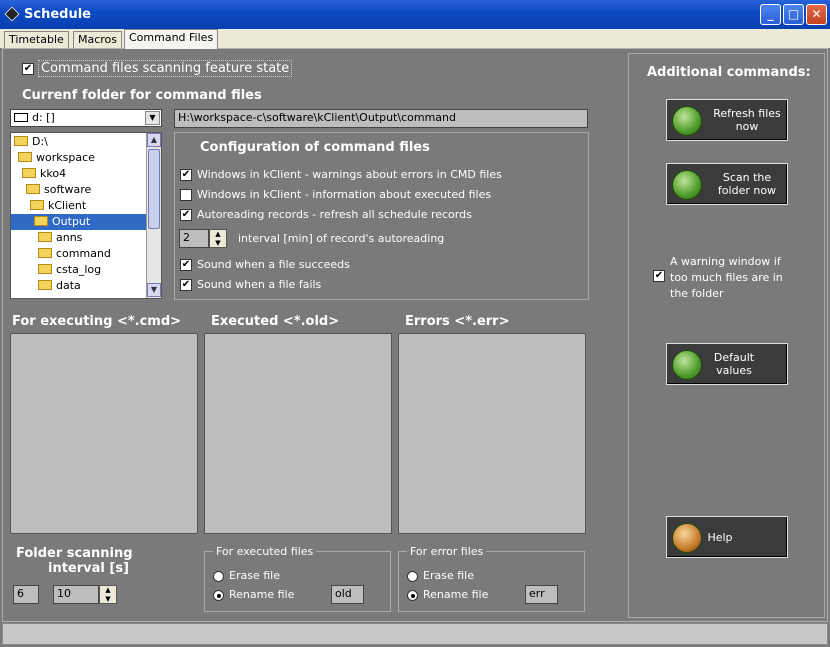  Describe the element at coordinates (74, 553) in the screenshot. I see `scan-interval-label: Folder scanning` at that location.